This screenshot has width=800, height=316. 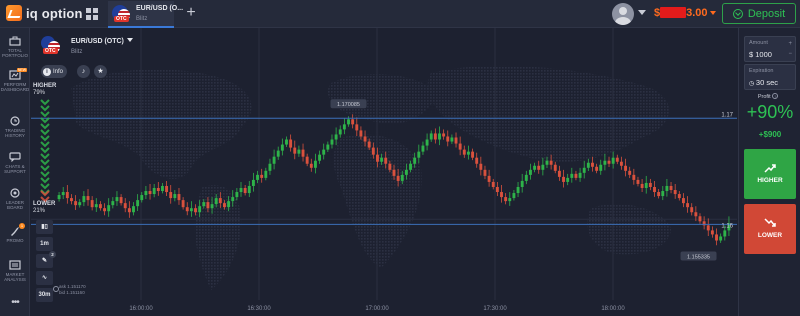 What do you see at coordinates (44, 13) in the screenshot?
I see `logo: iq option` at bounding box center [44, 13].